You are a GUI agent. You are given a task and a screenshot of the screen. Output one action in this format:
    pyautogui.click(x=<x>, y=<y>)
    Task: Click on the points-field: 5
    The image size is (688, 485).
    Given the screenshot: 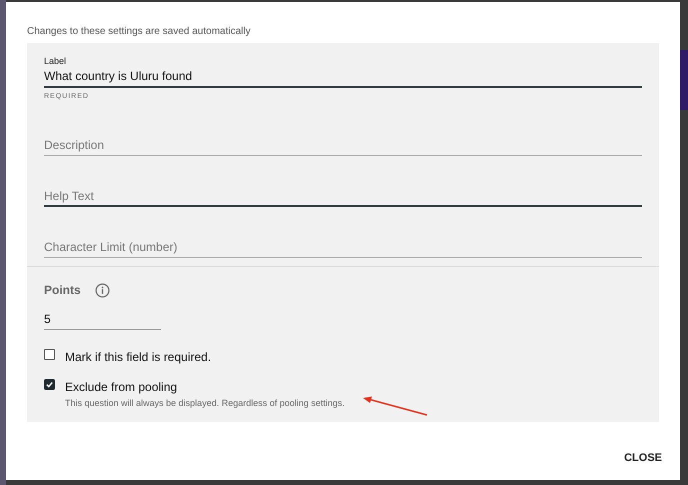 What is the action you would take?
    pyautogui.click(x=102, y=320)
    